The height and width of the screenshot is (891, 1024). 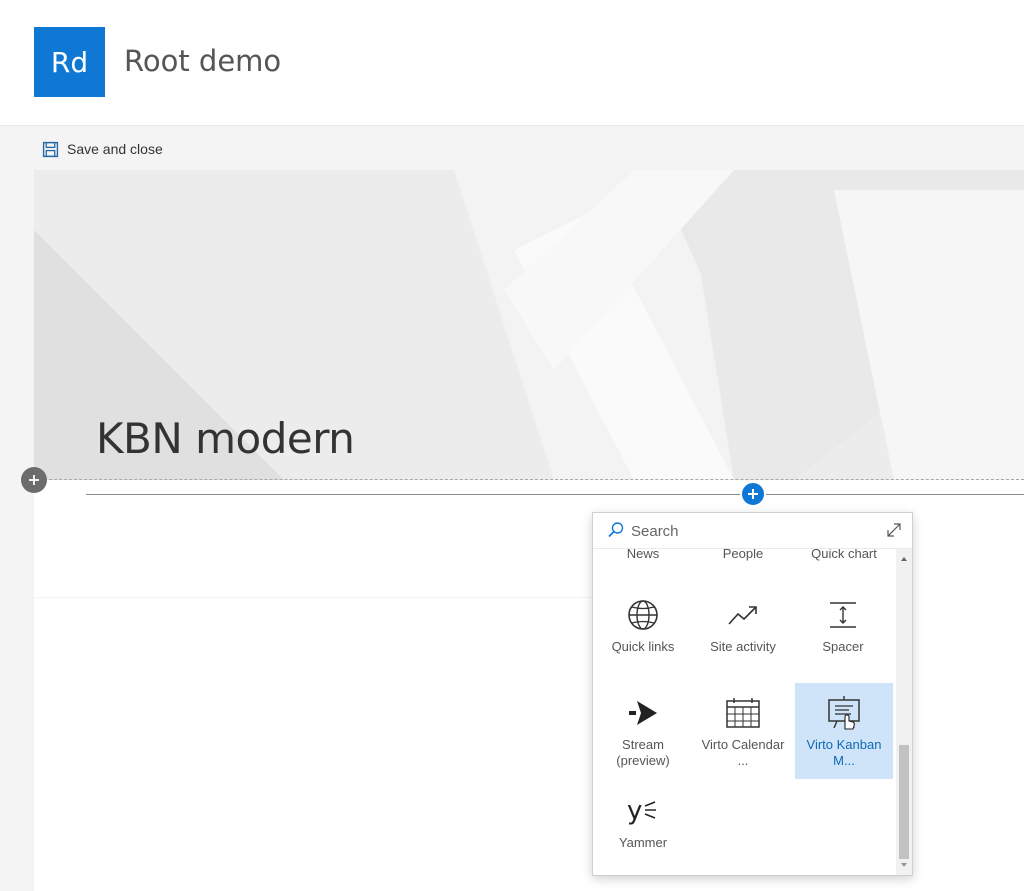 What do you see at coordinates (202, 61) in the screenshot?
I see `site-title: Root demo` at bounding box center [202, 61].